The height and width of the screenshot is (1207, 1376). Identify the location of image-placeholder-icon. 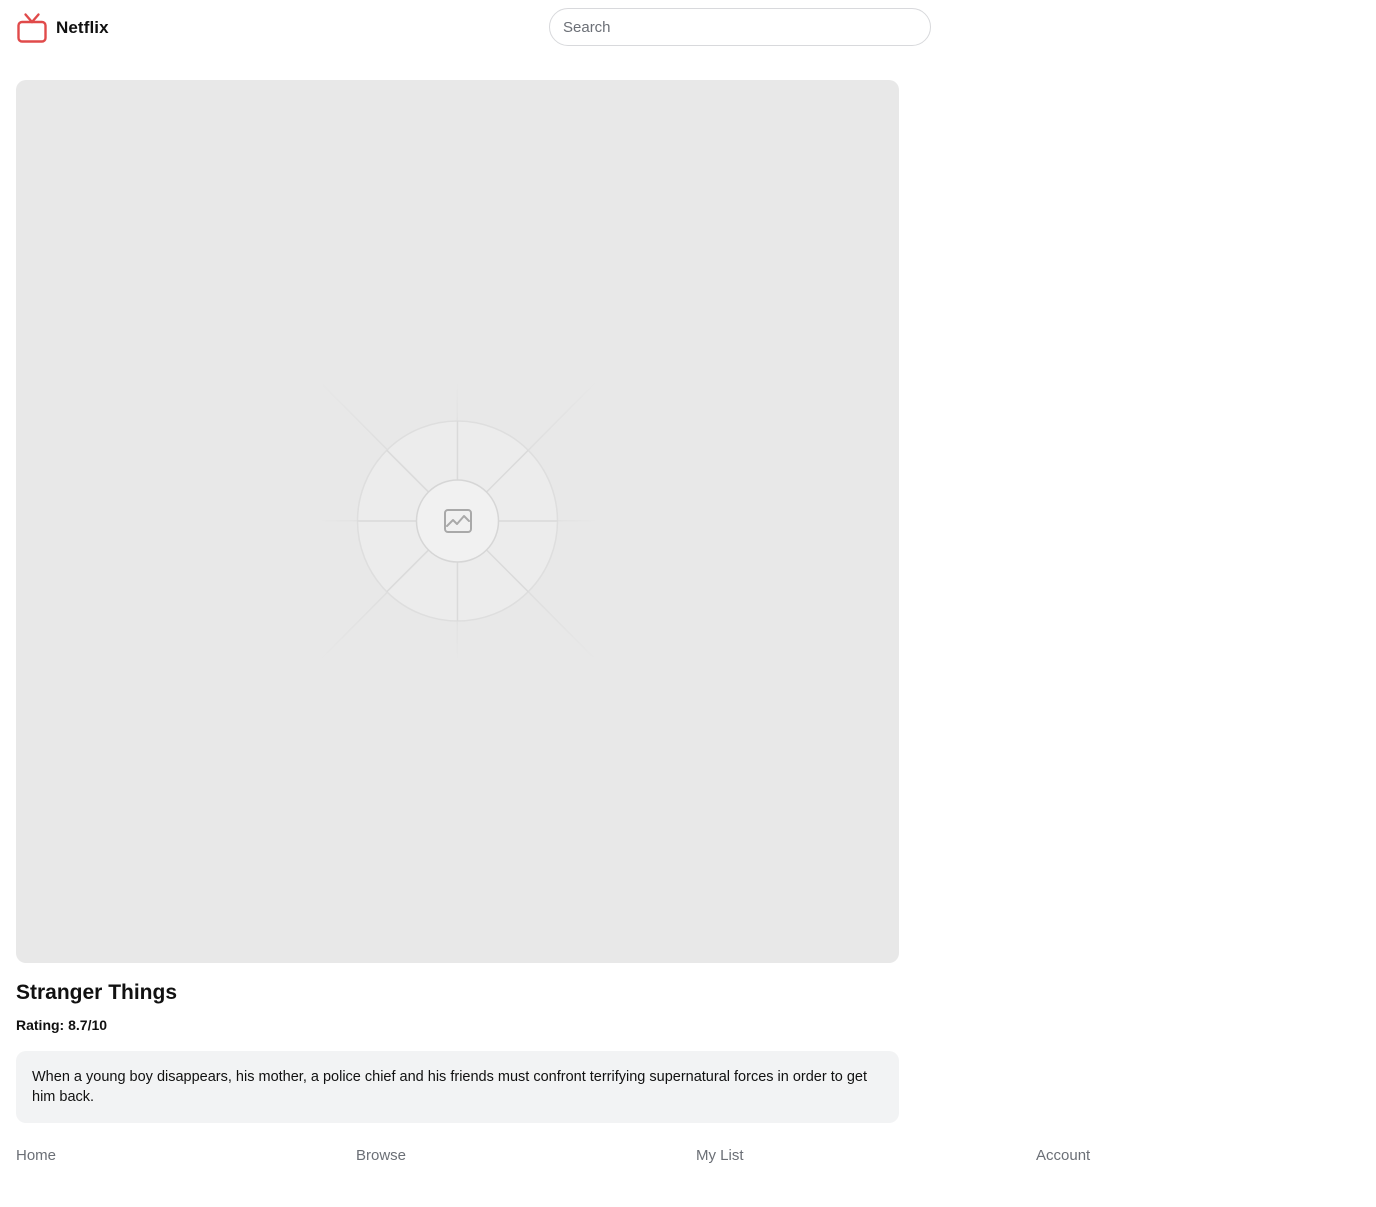
(458, 521).